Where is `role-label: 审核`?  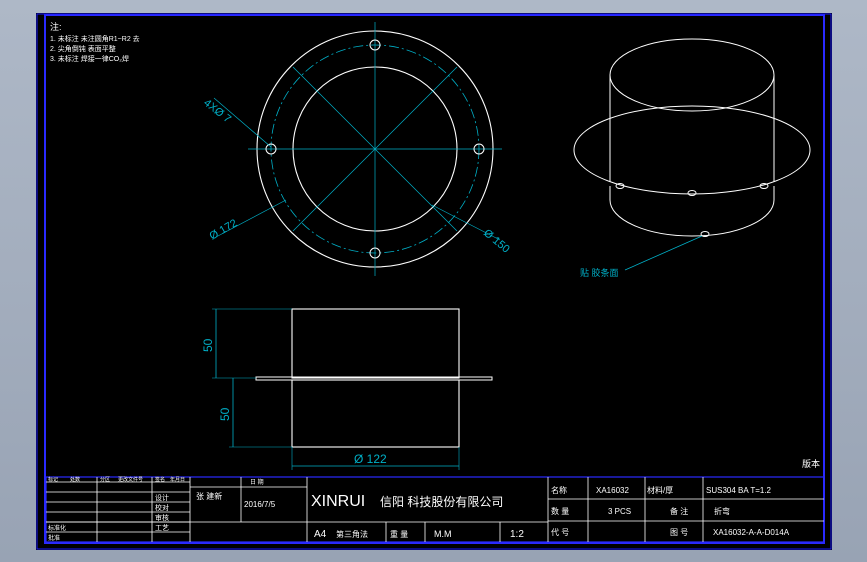
role-label: 审核 is located at coordinates (162, 517).